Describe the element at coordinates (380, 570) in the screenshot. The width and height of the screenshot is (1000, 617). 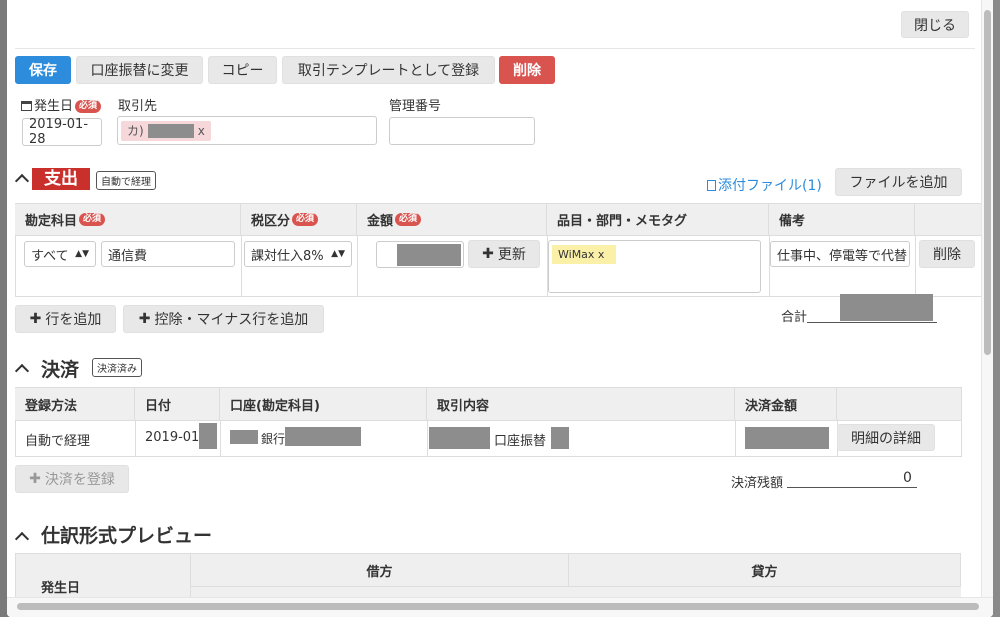
I see `journal-debit-col: 借方` at that location.